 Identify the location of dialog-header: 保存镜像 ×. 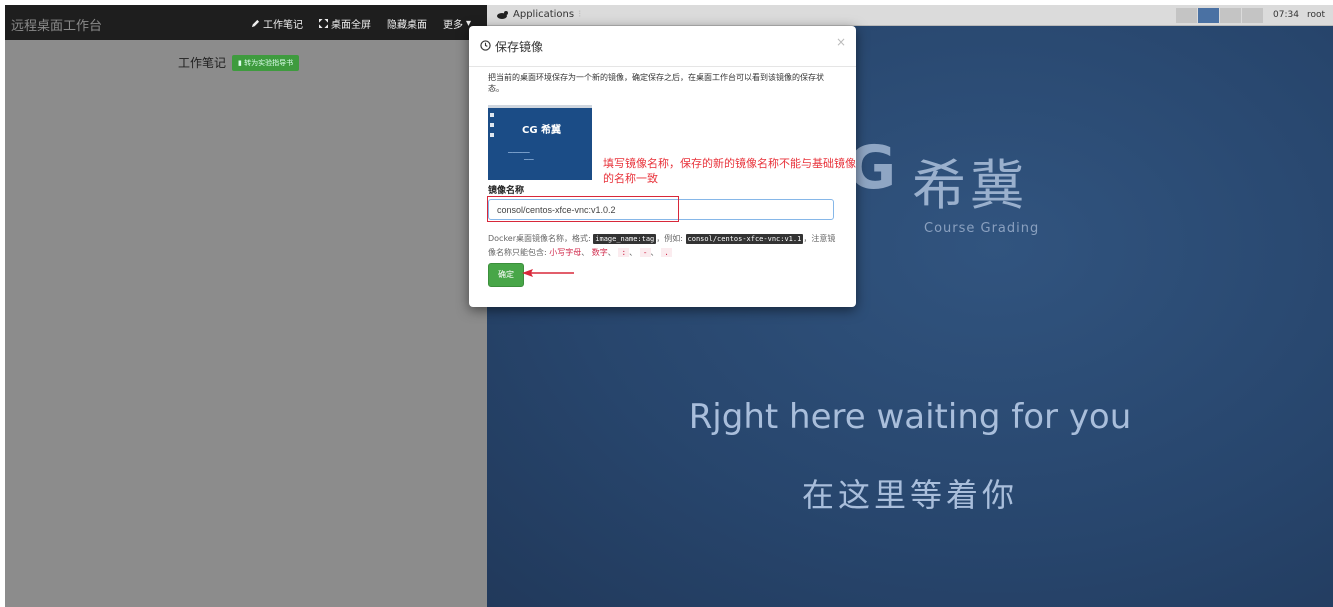
(662, 46).